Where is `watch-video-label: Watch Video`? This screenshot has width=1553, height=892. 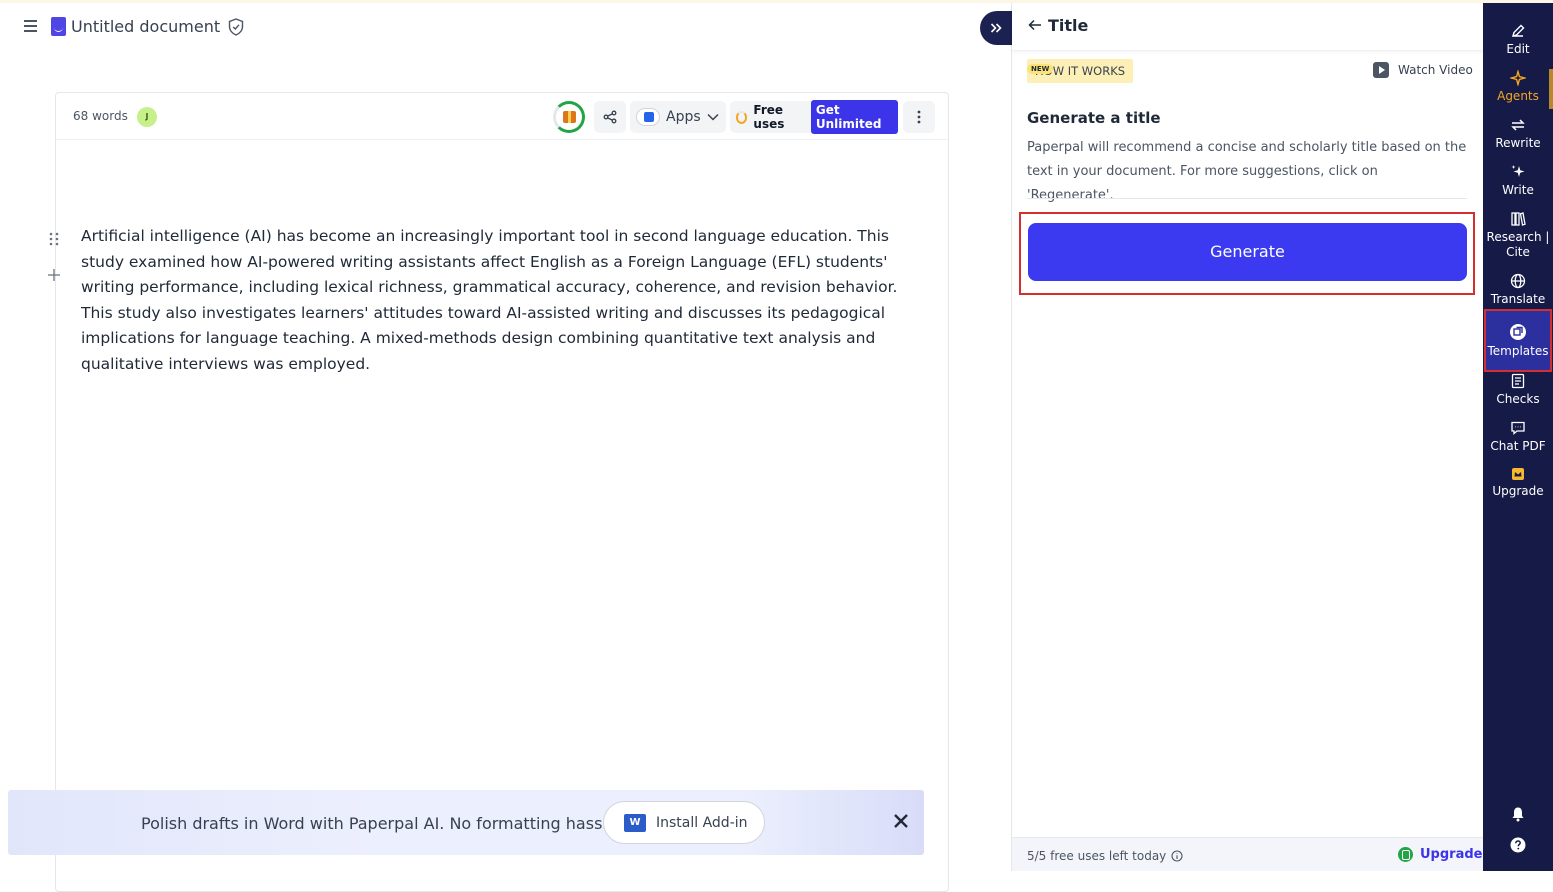
watch-video-label: Watch Video is located at coordinates (1435, 70).